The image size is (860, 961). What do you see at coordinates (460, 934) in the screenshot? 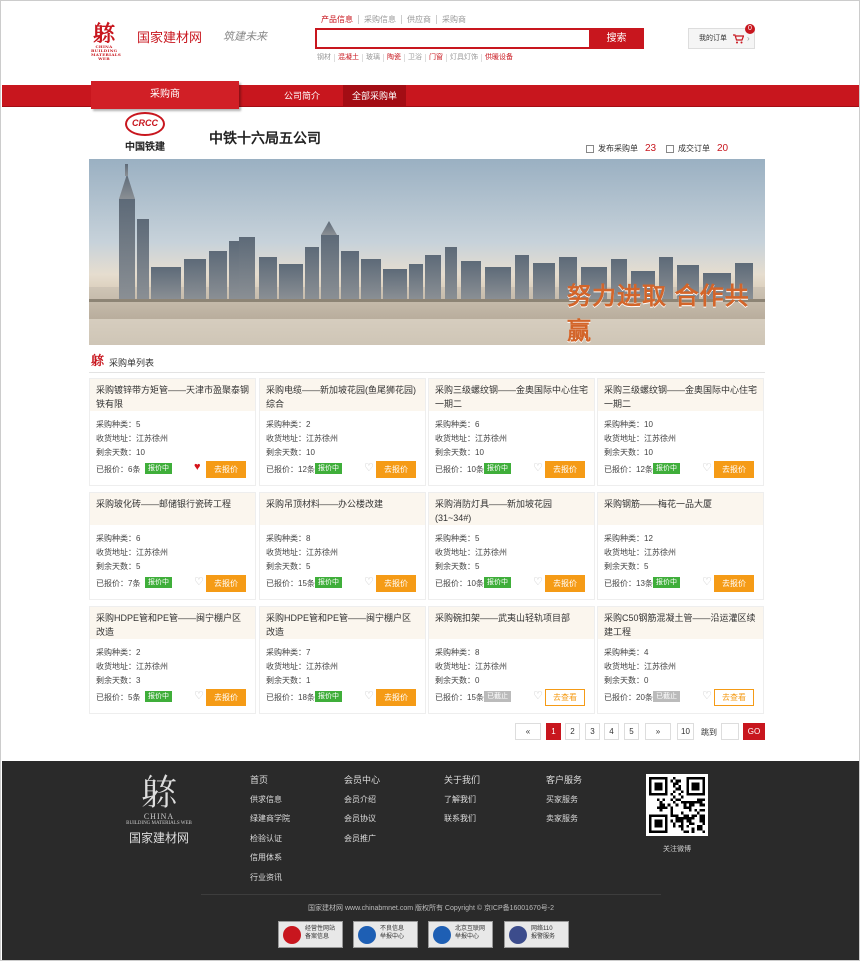
I see `cert-badge: 北京互联网 举报中心` at bounding box center [460, 934].